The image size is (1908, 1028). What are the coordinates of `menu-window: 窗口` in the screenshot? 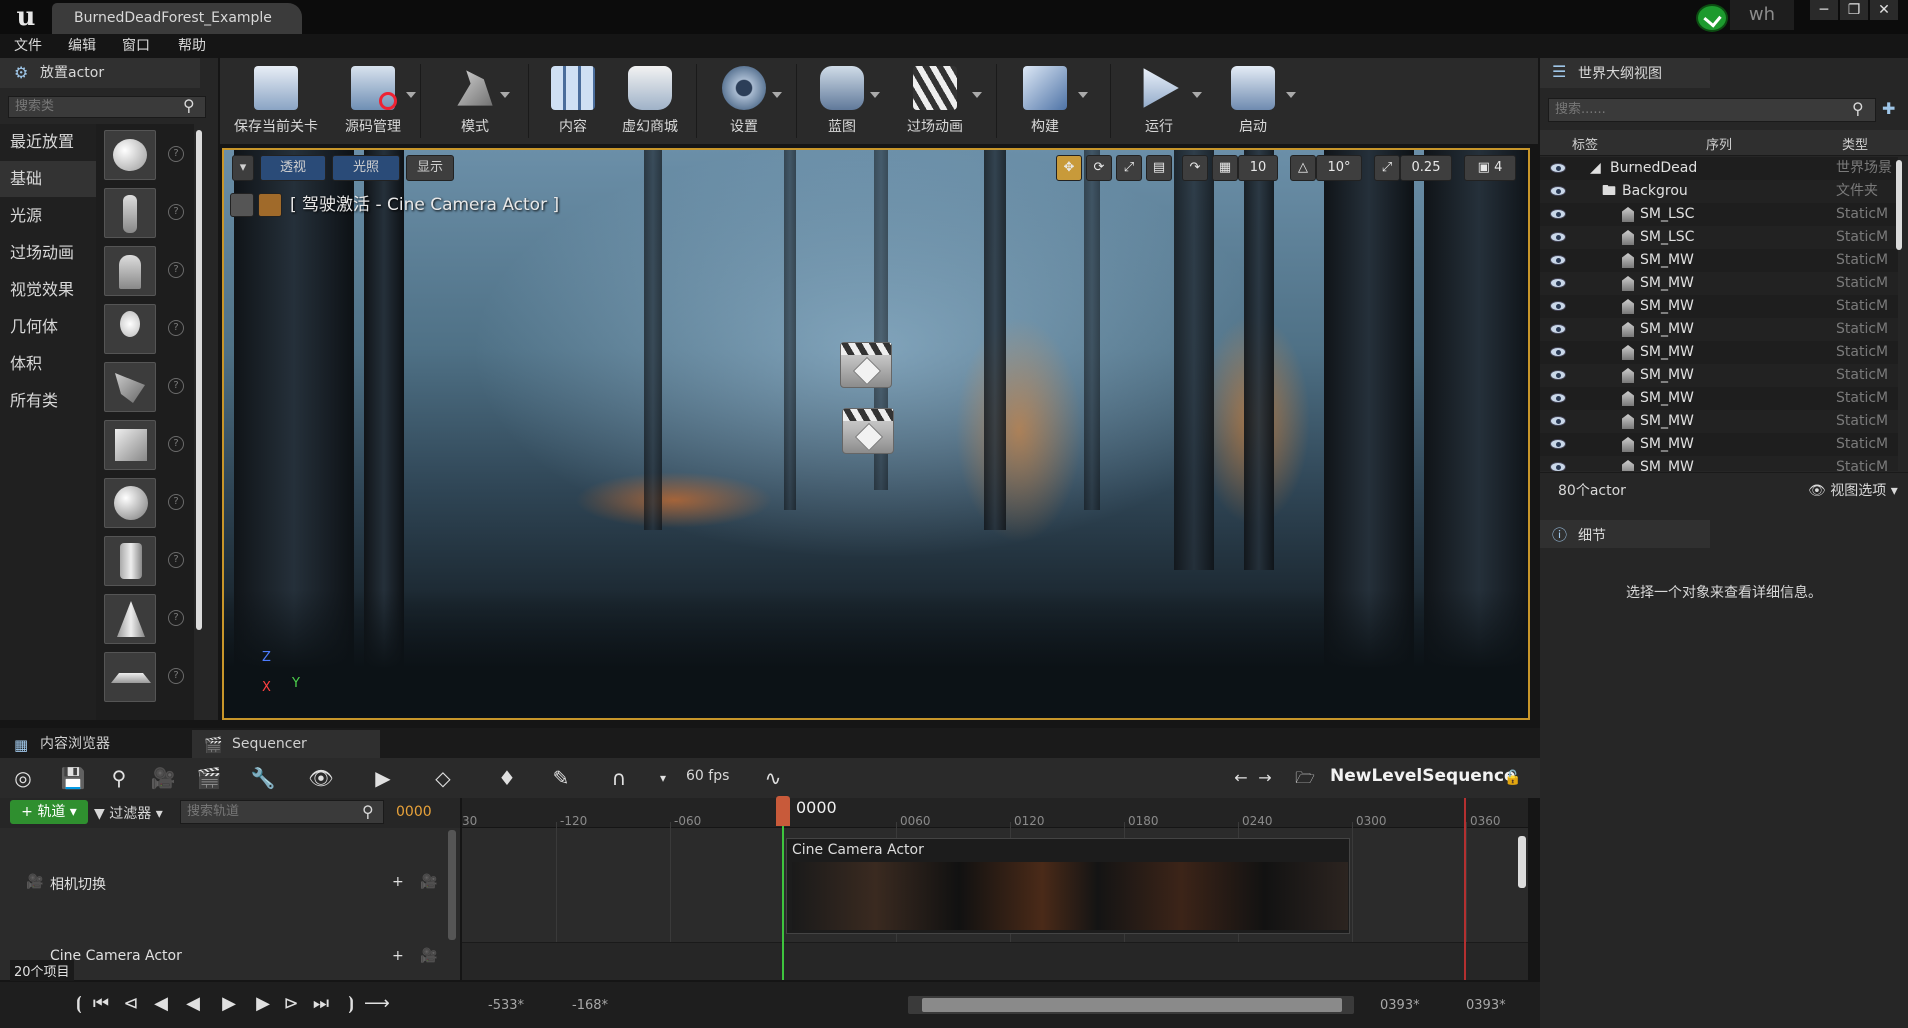 It's located at (136, 46).